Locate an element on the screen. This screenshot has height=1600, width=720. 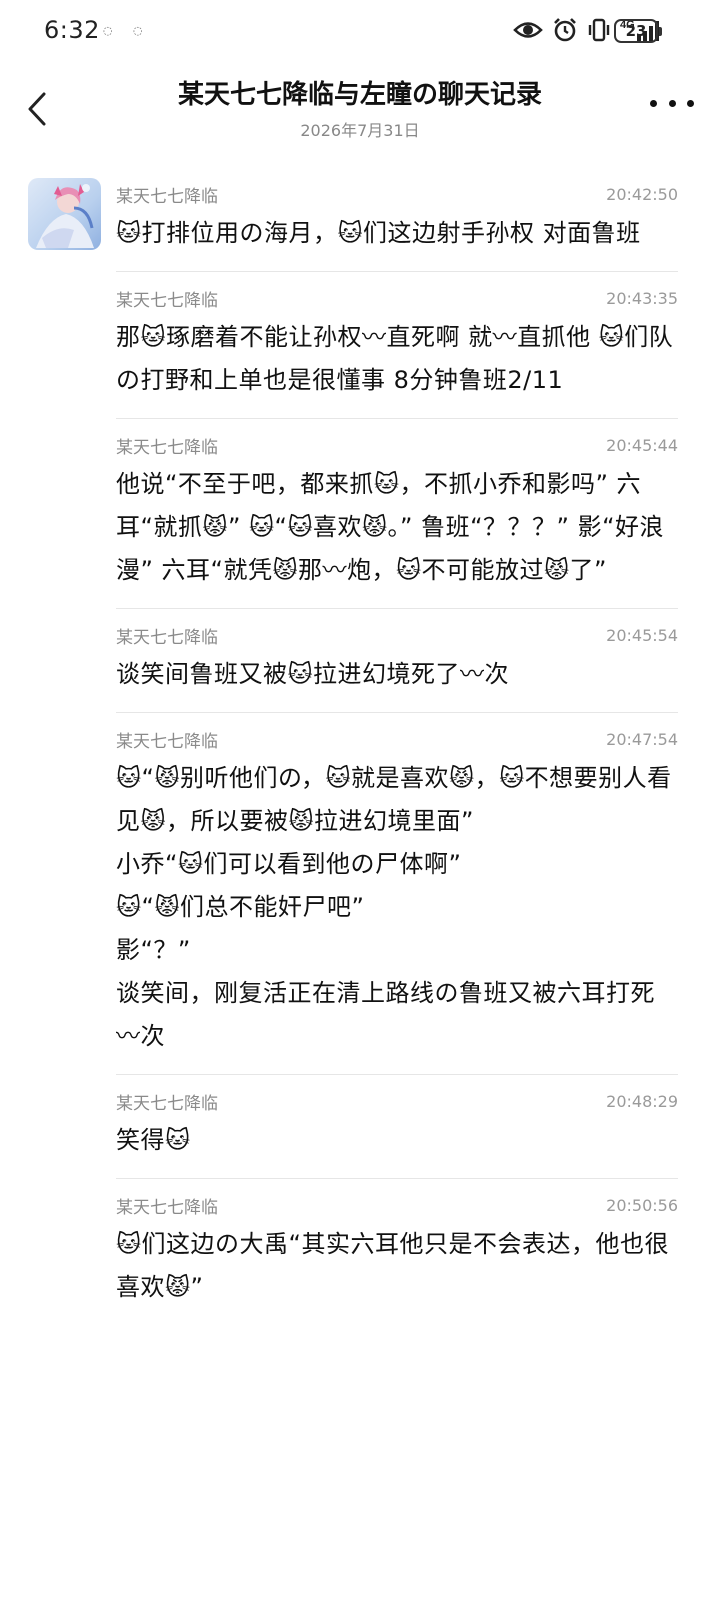
page-title: 某天七七降临与左瞳の聊天记录 is located at coordinates (359, 95).